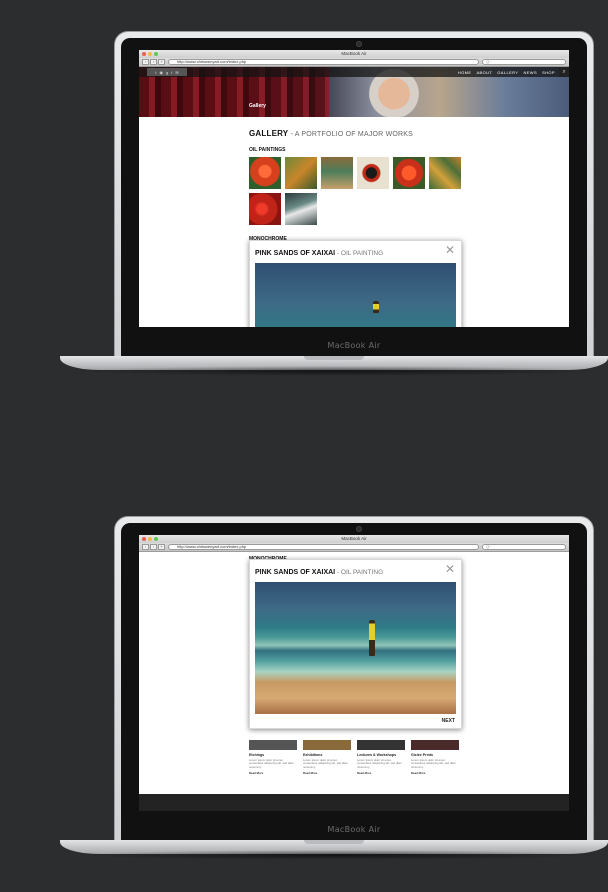  What do you see at coordinates (257, 106) in the screenshot?
I see `hero-label: Gallery` at bounding box center [257, 106].